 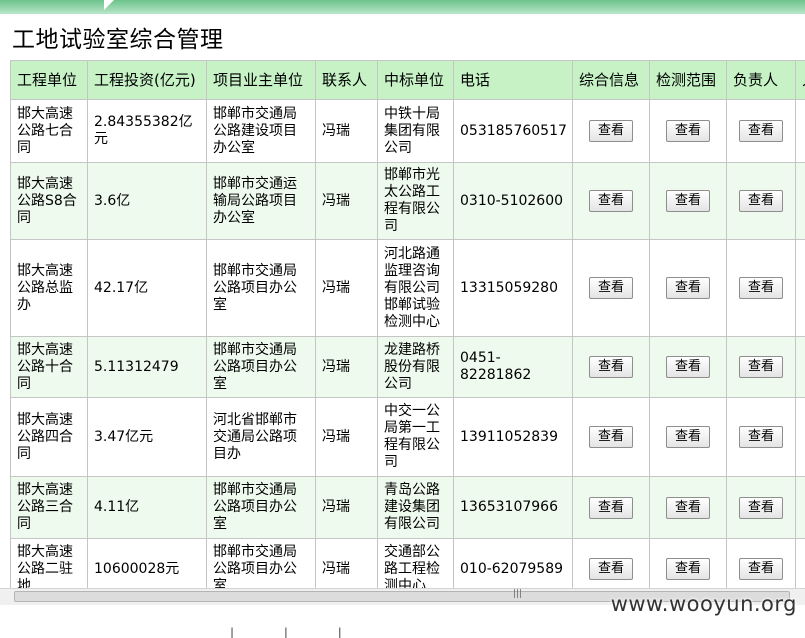 What do you see at coordinates (49, 367) in the screenshot?
I see `cell-unit: 邯大高速公路十合同` at bounding box center [49, 367].